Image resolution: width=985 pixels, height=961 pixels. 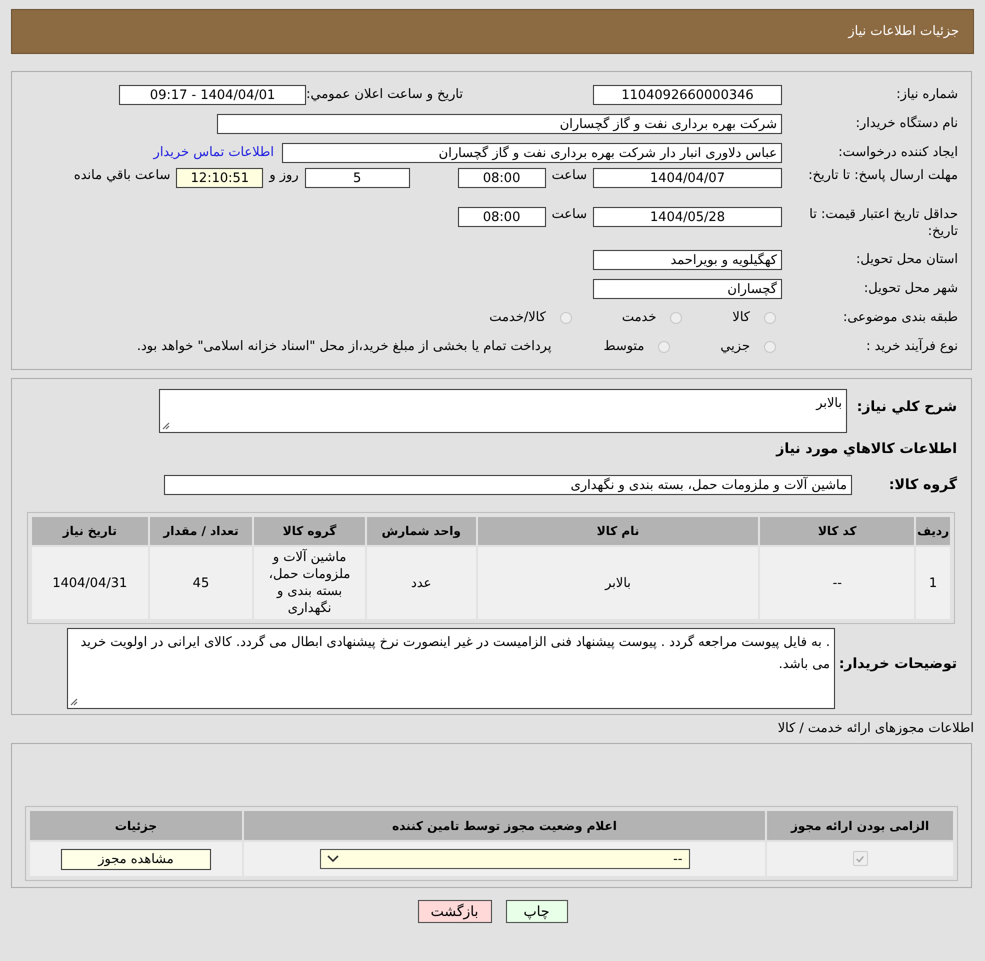 What do you see at coordinates (897, 152) in the screenshot?
I see `field-label: ایجاد کننده درخواست:` at bounding box center [897, 152].